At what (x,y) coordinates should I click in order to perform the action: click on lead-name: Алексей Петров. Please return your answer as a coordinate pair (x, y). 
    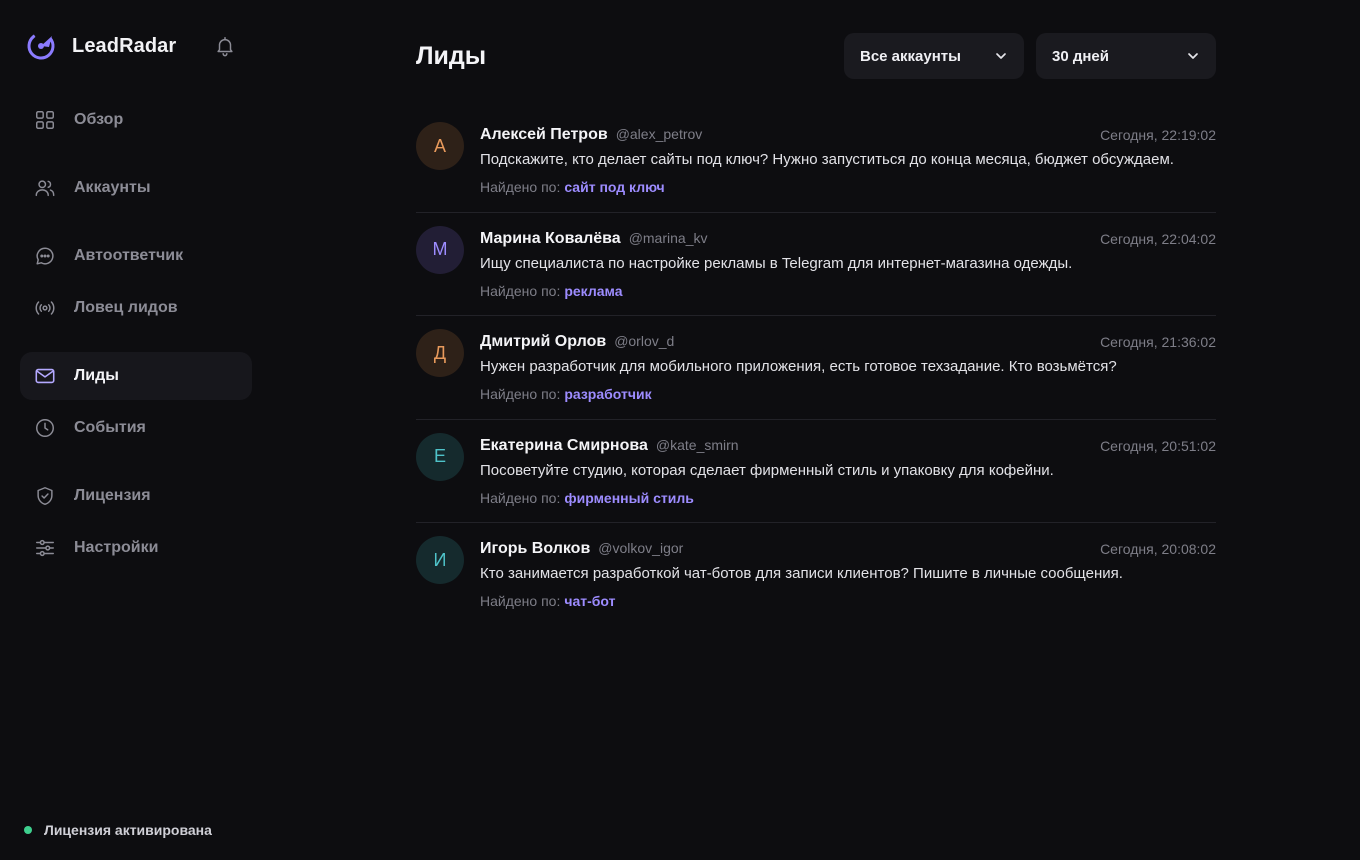
    Looking at the image, I should click on (544, 134).